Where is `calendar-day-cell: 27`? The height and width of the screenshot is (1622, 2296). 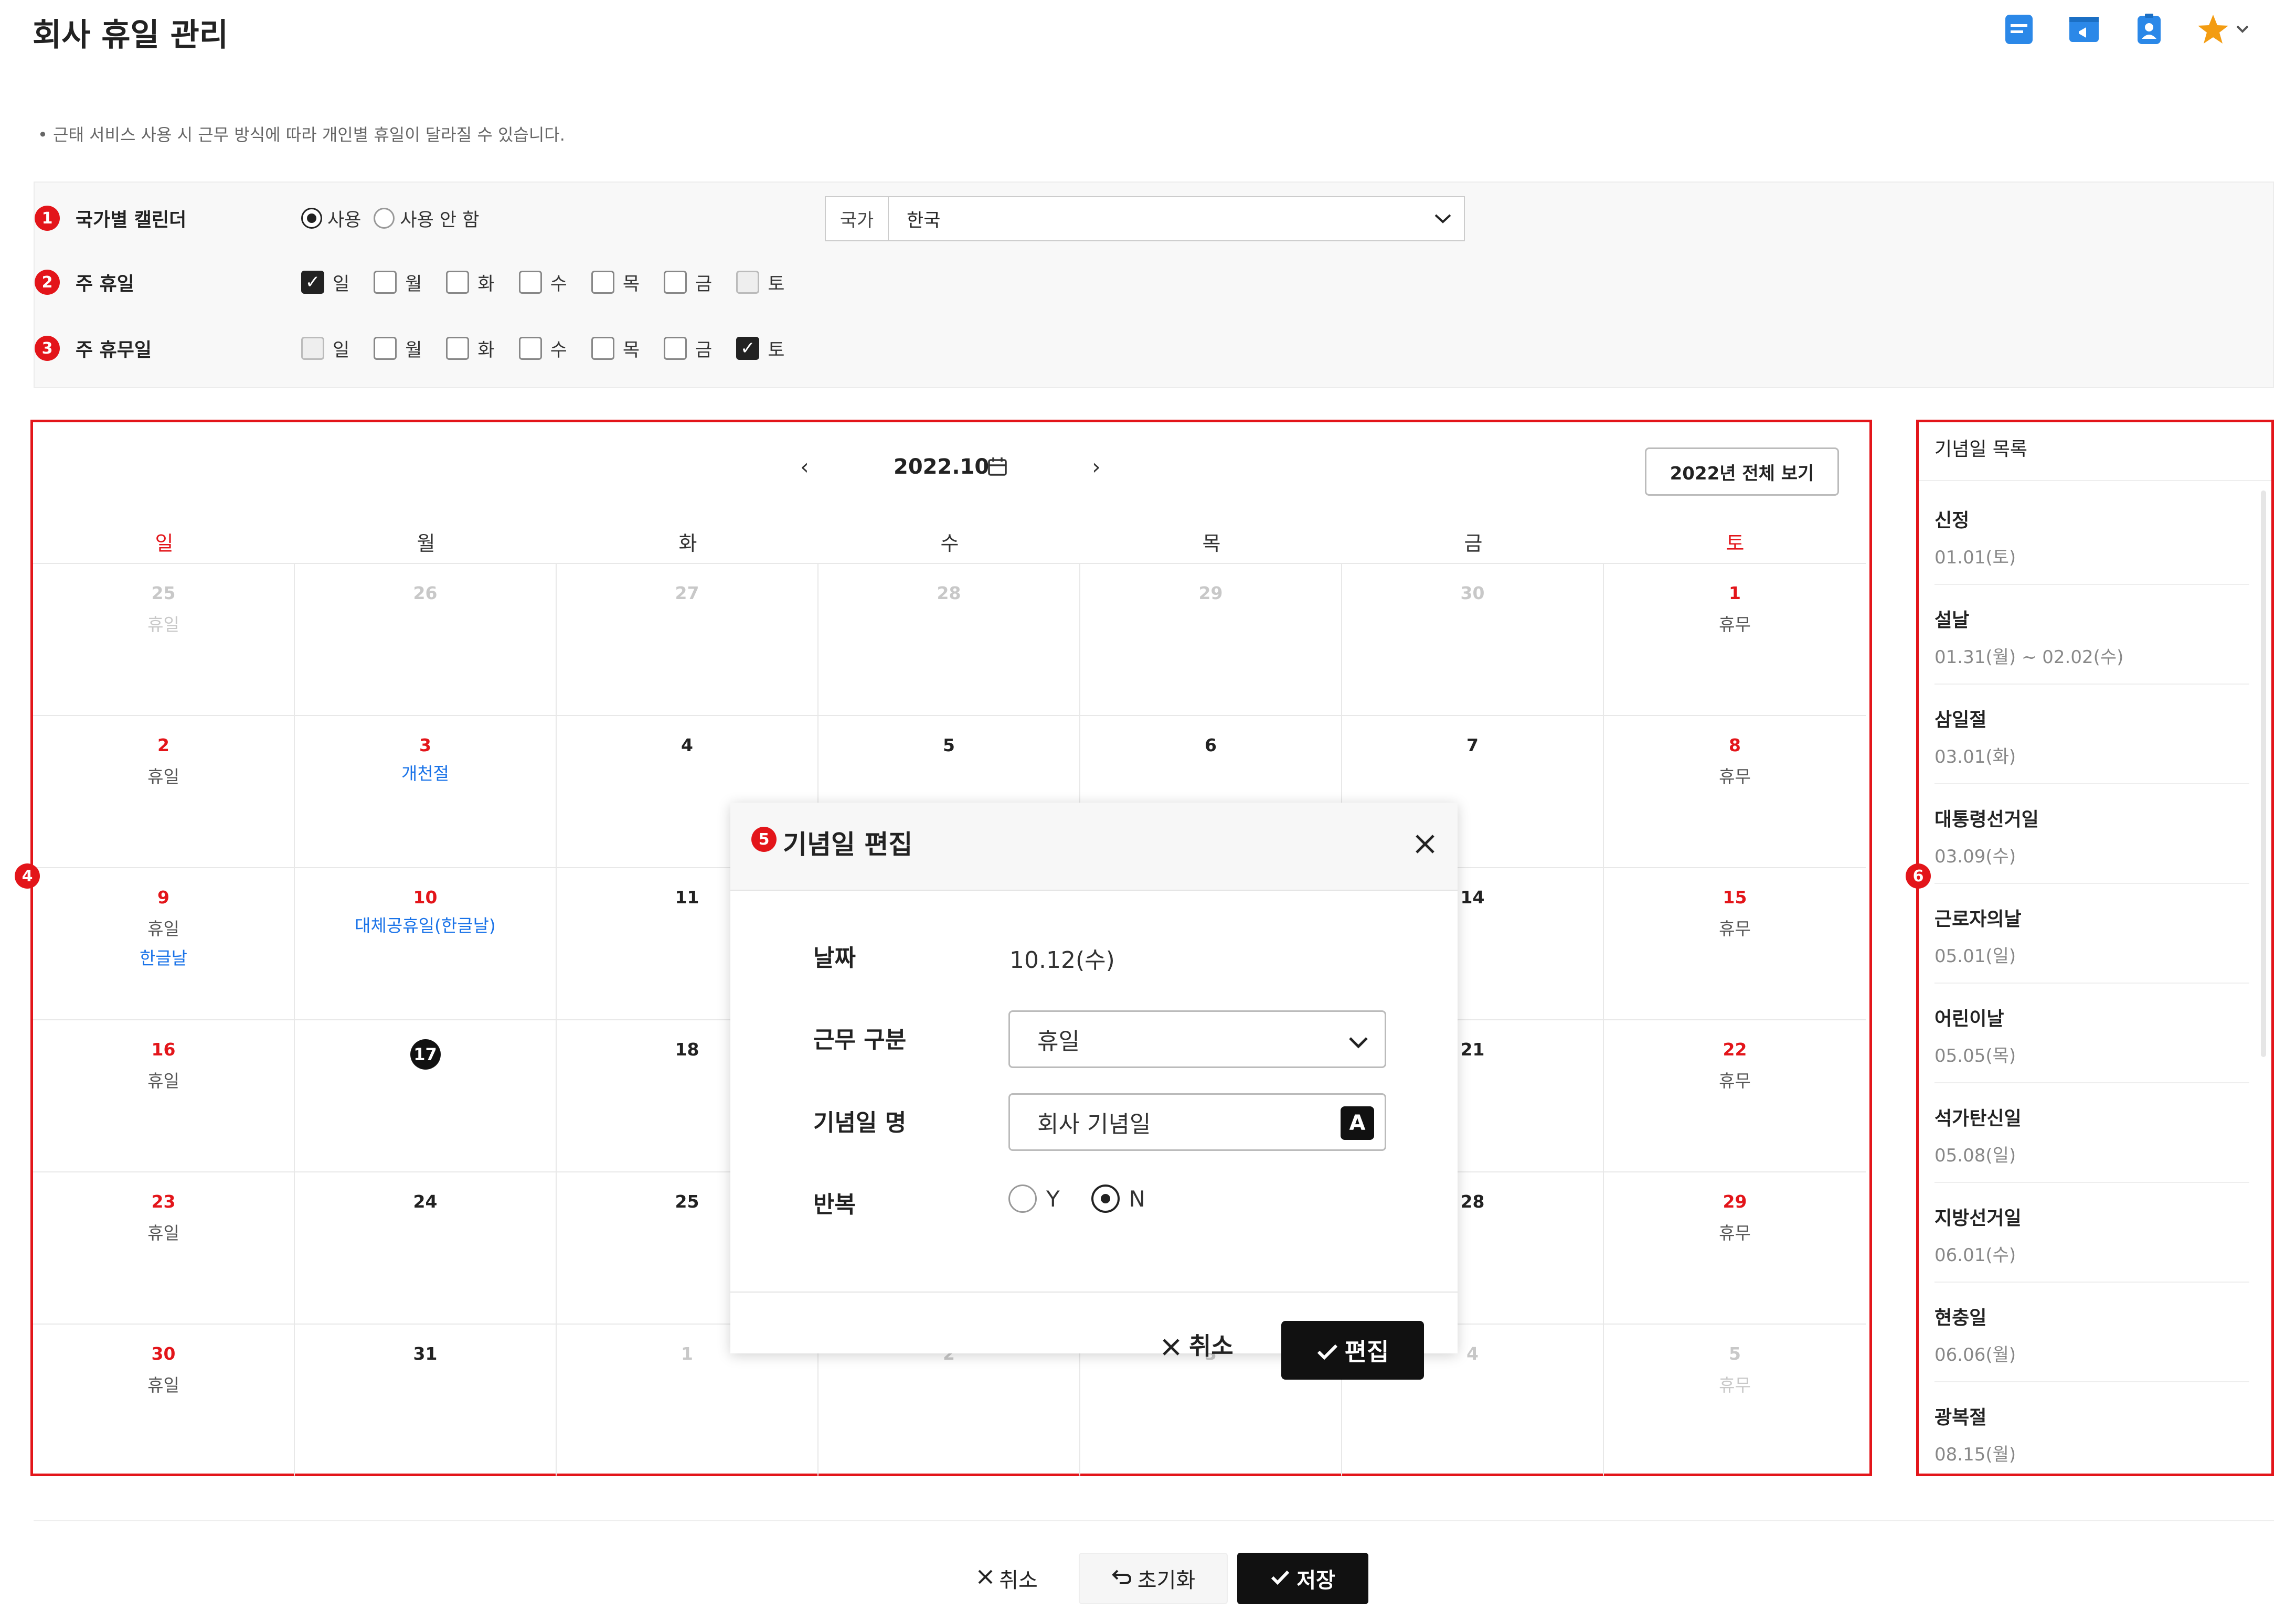
calendar-day-cell: 27 is located at coordinates (688, 639).